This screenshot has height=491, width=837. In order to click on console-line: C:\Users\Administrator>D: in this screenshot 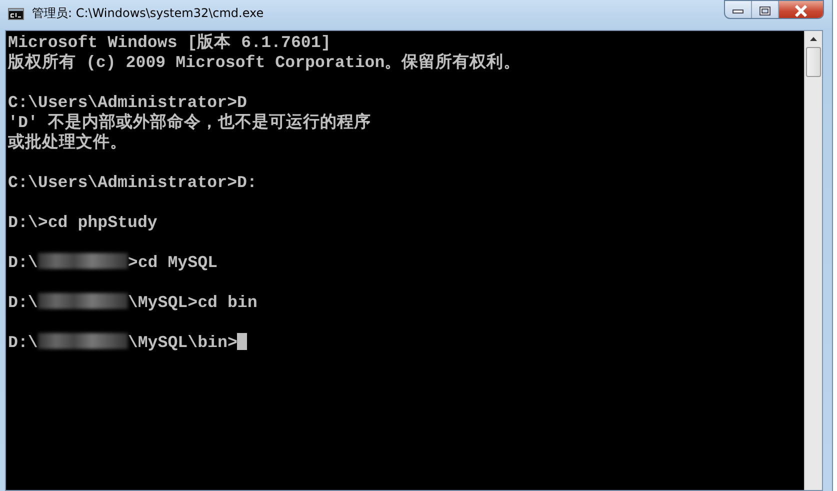, I will do `click(132, 182)`.